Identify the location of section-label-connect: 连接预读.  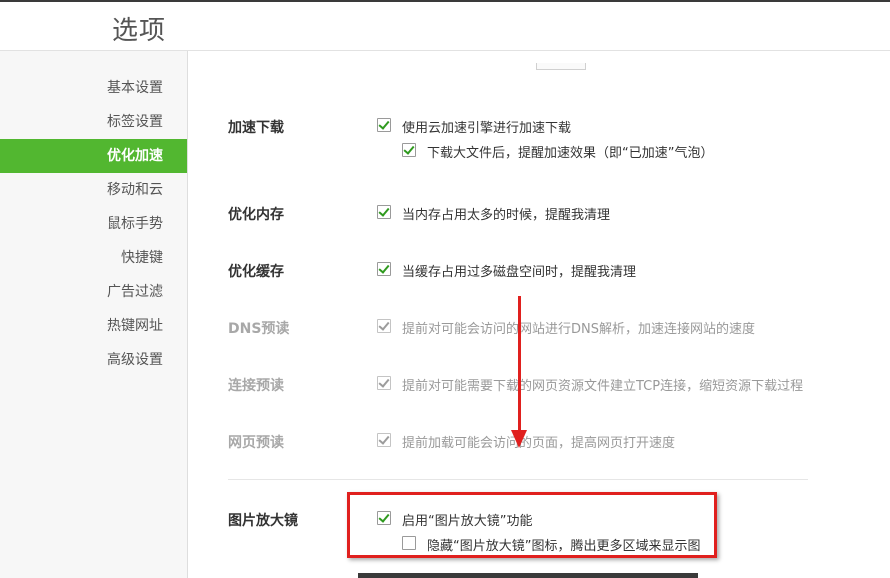
(256, 386).